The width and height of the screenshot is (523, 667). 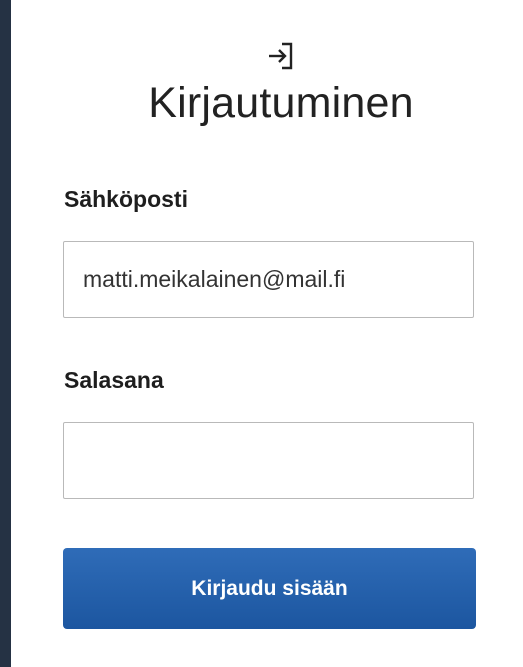 I want to click on email-field, so click(x=268, y=279).